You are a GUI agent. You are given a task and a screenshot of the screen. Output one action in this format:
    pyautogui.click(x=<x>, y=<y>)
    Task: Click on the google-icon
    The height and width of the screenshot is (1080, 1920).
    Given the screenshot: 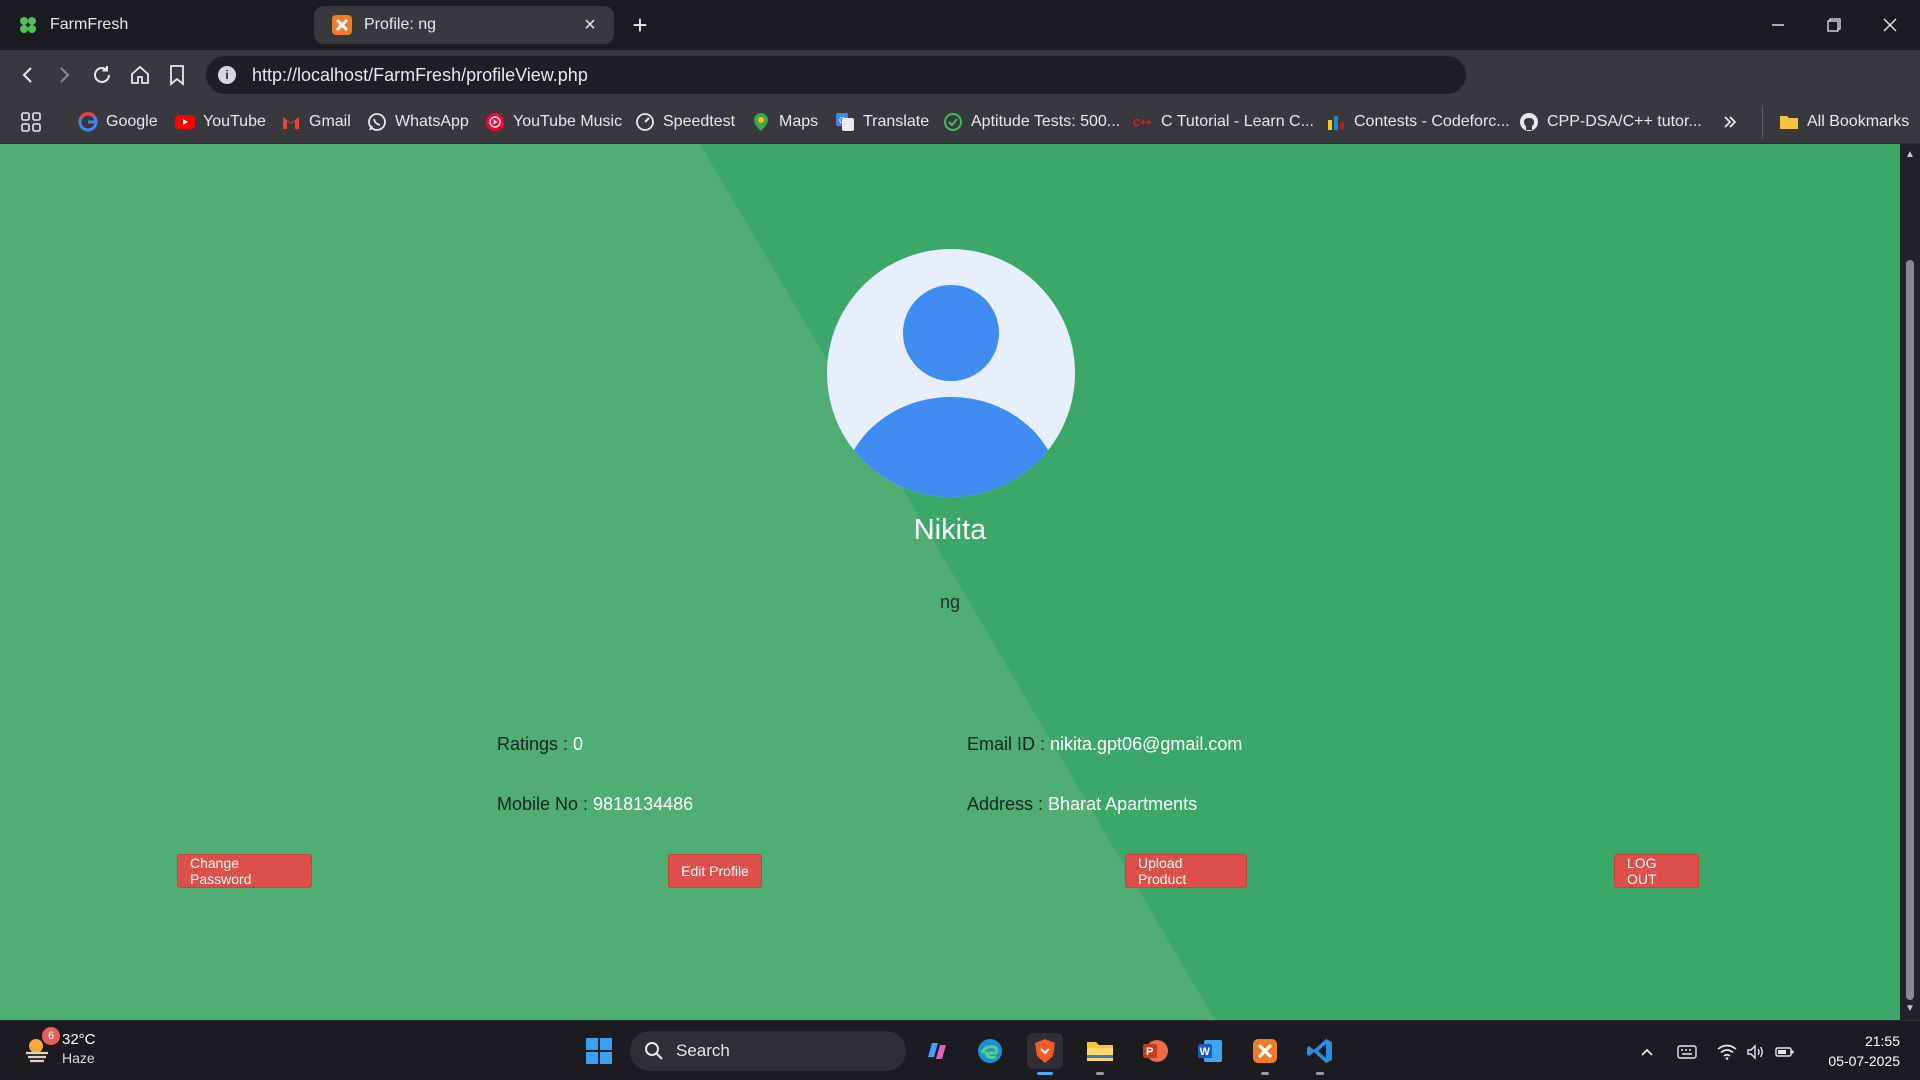 What is the action you would take?
    pyautogui.click(x=88, y=122)
    